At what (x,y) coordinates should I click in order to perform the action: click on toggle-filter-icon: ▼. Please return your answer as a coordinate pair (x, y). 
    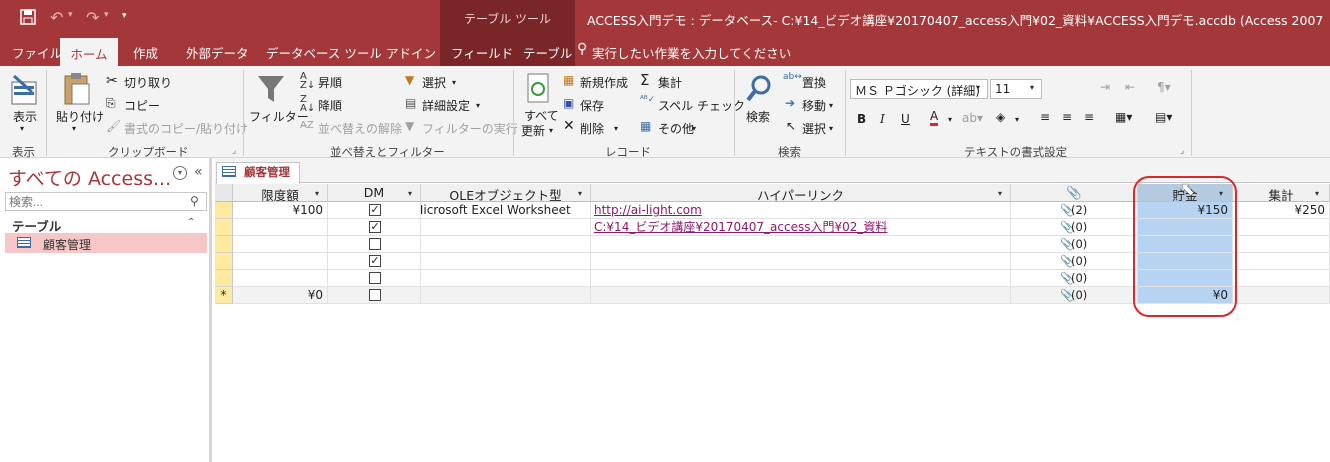
    Looking at the image, I should click on (409, 126).